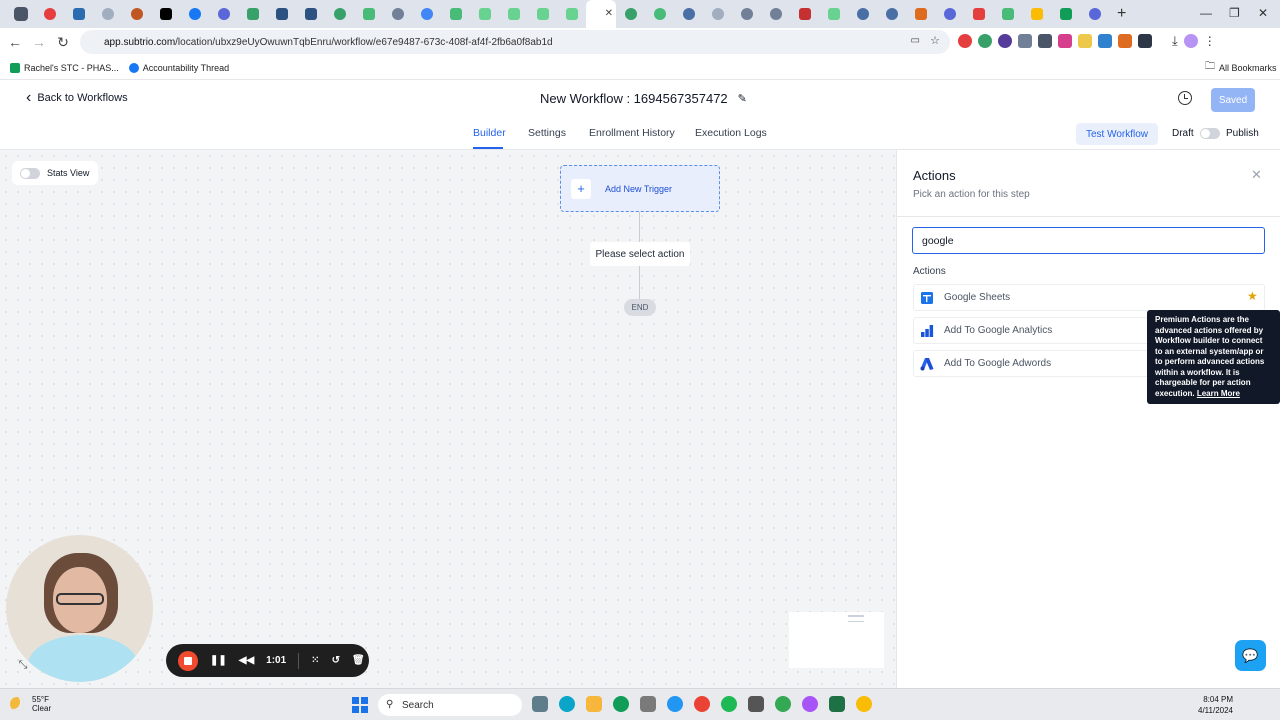  I want to click on action-google-sheets: Google Sheets ★, so click(1089, 297).